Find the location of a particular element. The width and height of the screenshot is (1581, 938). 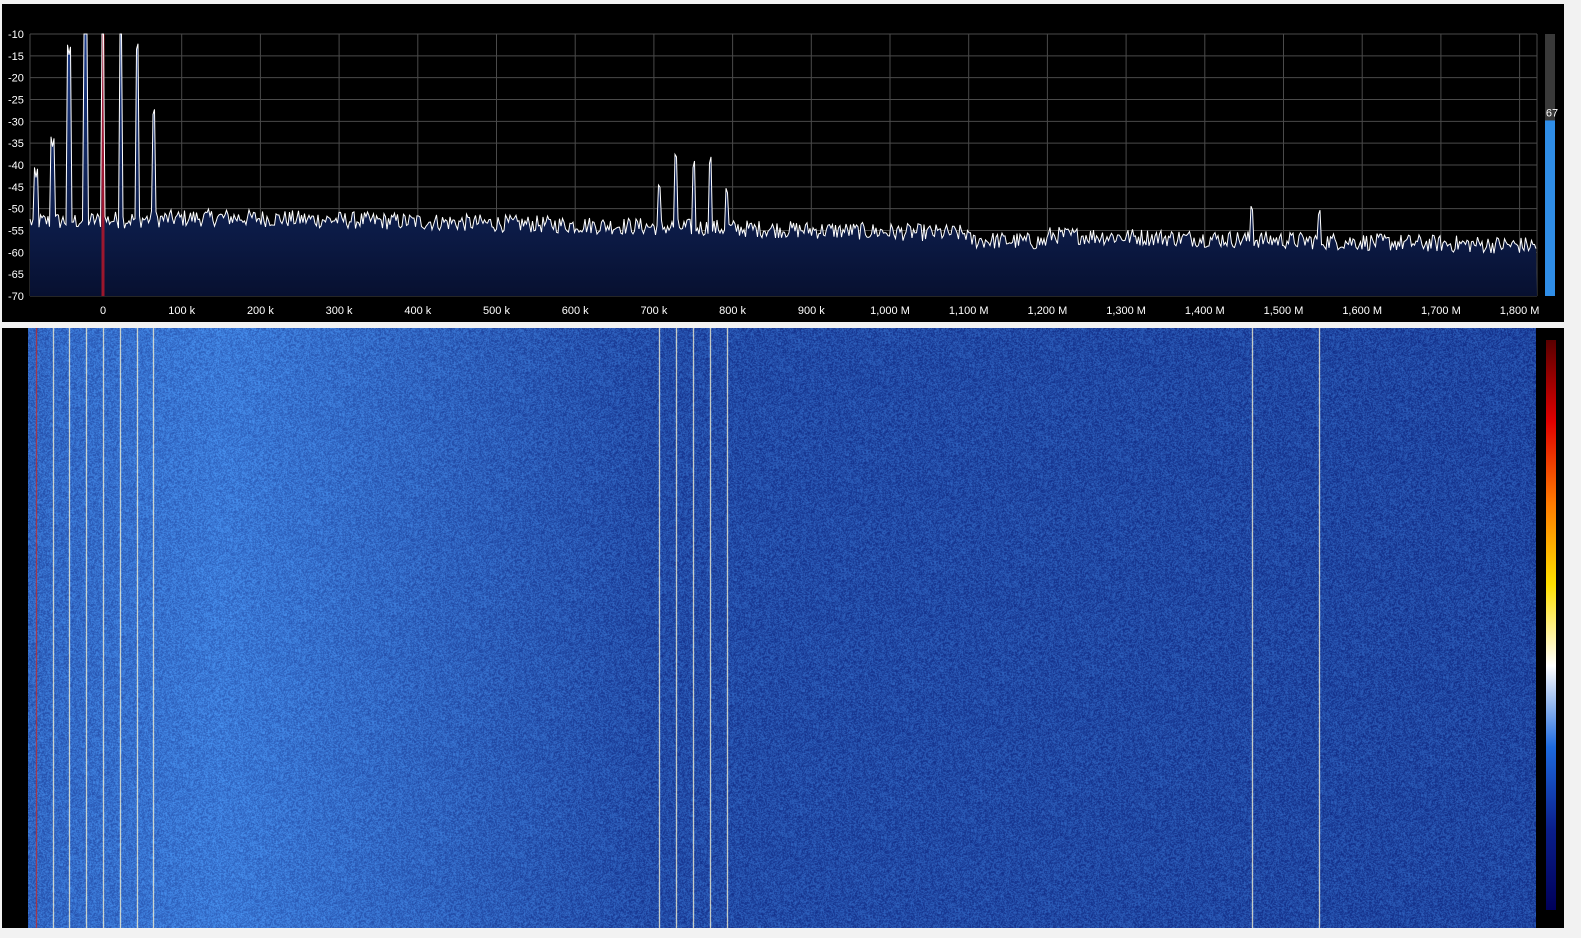

x-tick-label: 100 k is located at coordinates (181, 311).